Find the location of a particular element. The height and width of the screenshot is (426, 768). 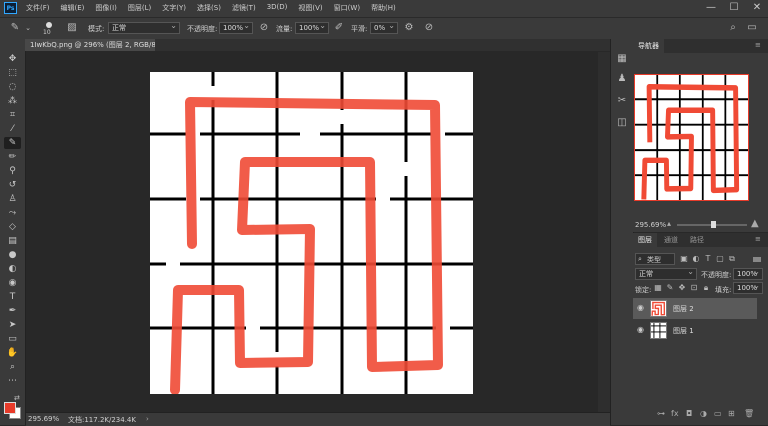

menu-filter: 滤镜(T) is located at coordinates (244, 8).